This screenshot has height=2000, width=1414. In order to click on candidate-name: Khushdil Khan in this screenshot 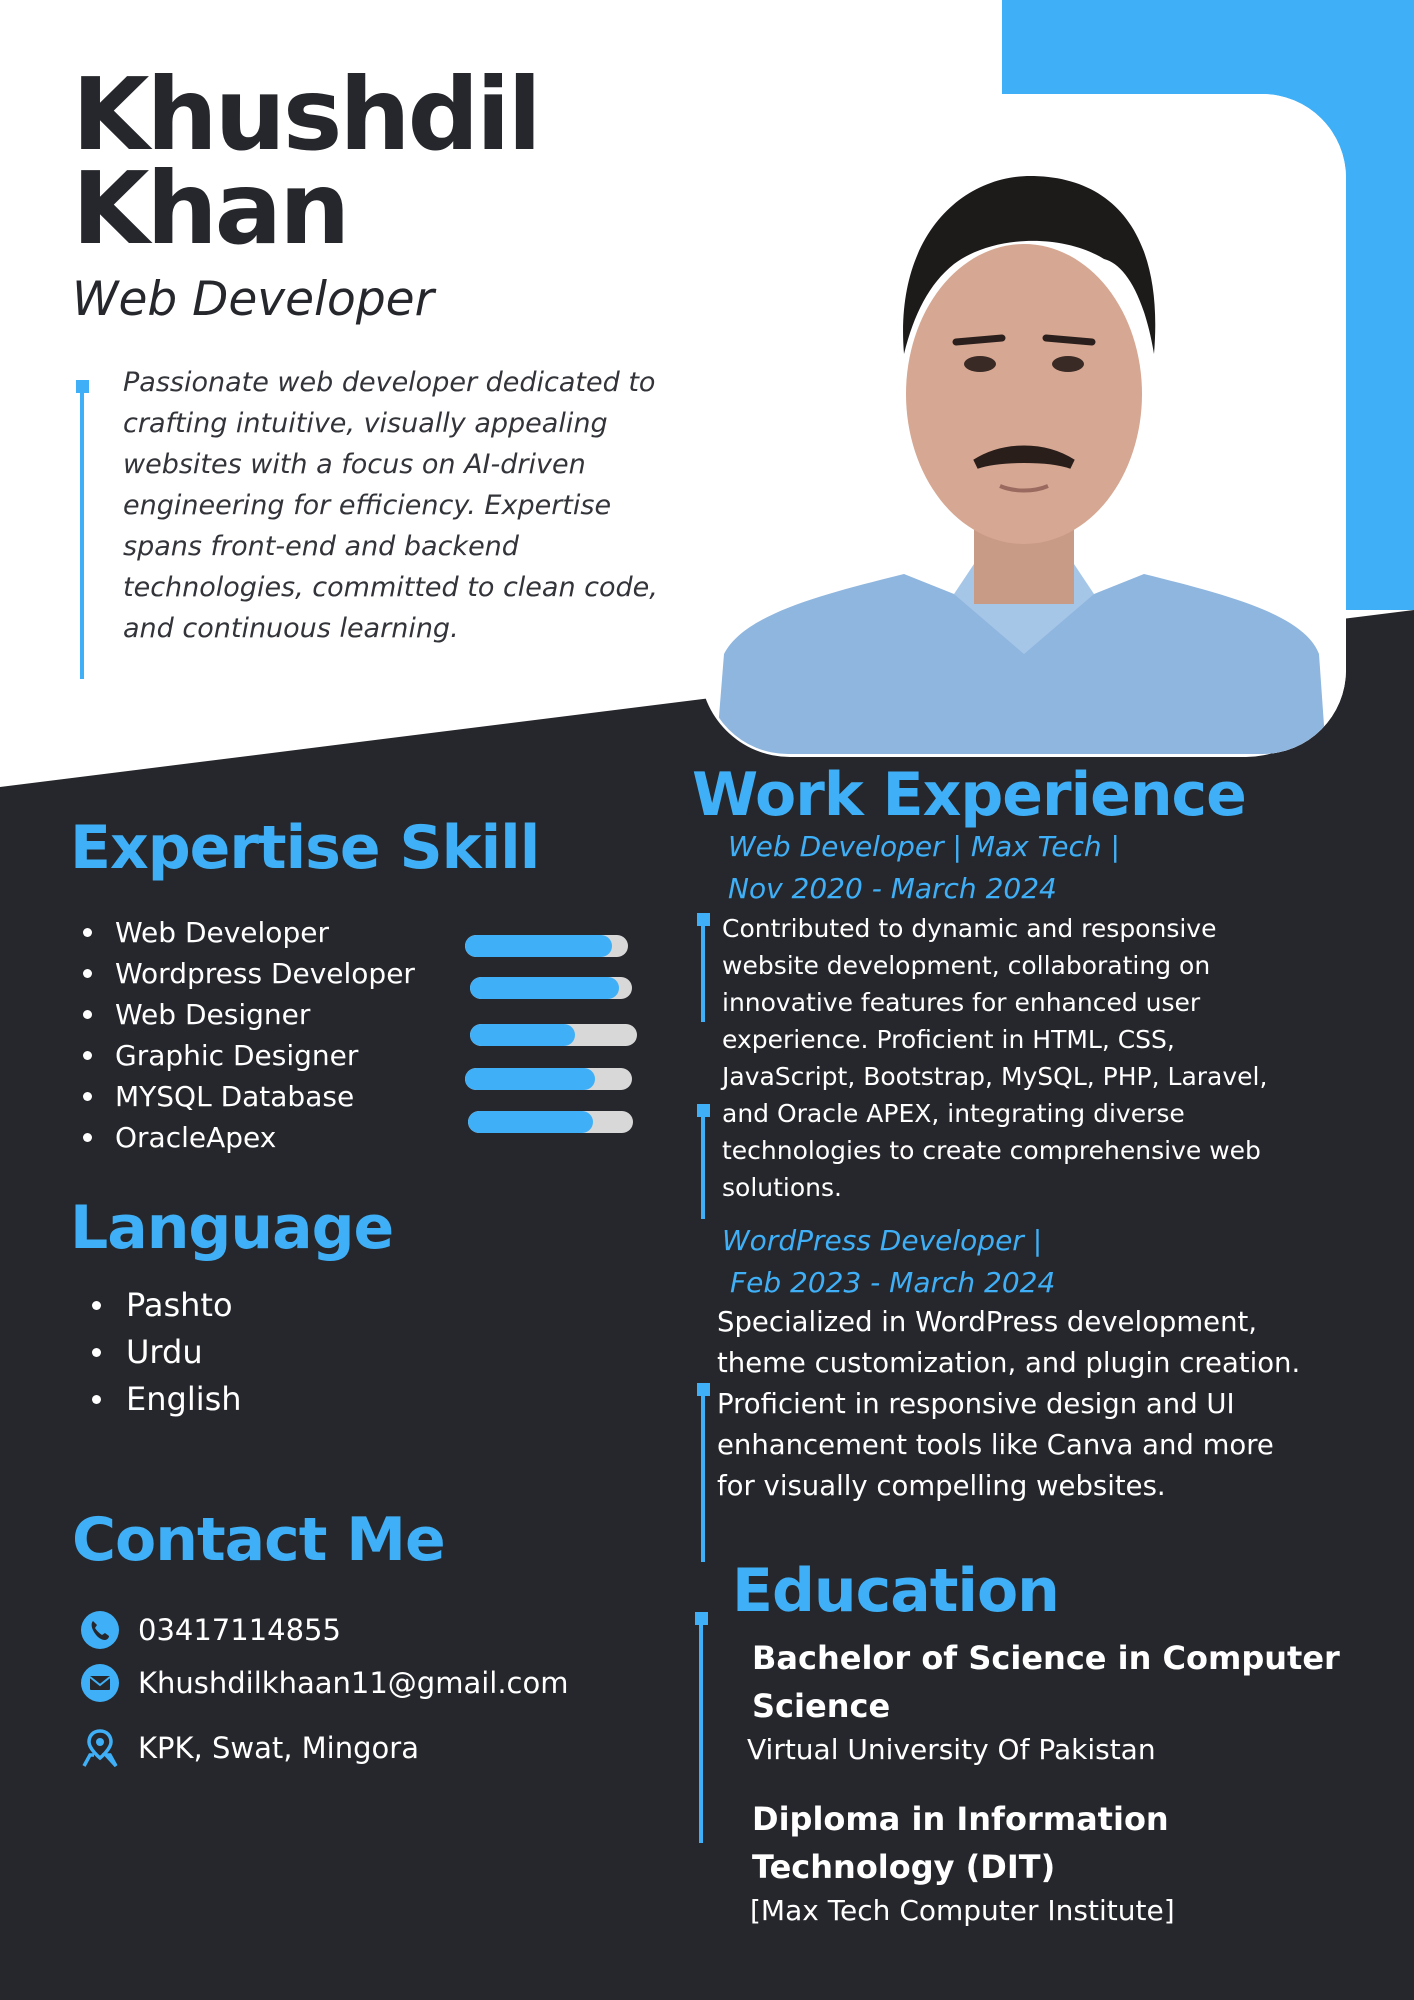, I will do `click(307, 161)`.